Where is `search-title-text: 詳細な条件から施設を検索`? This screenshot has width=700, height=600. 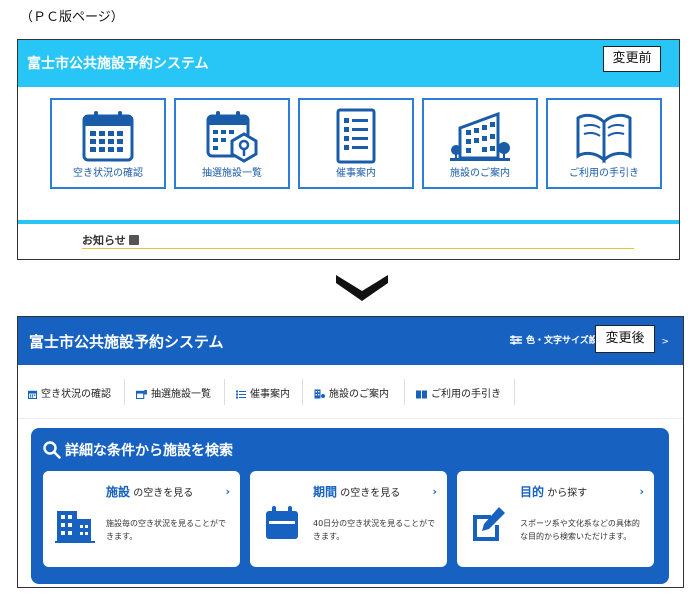 search-title-text: 詳細な条件から施設を検索 is located at coordinates (149, 451).